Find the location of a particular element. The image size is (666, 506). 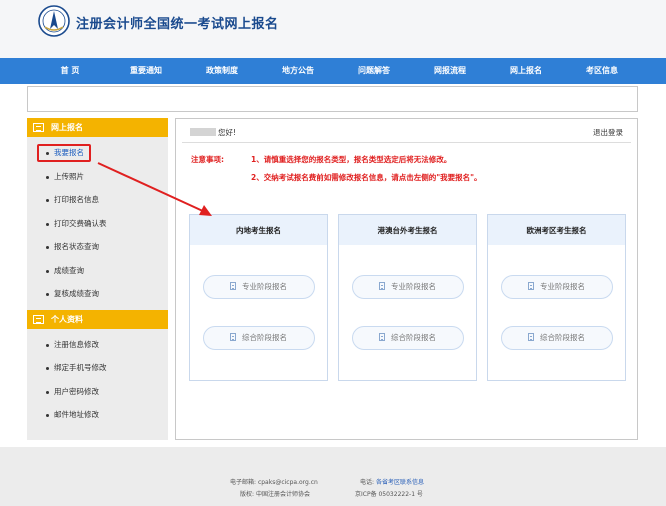

nav-registration: 网上报名 is located at coordinates (526, 71).